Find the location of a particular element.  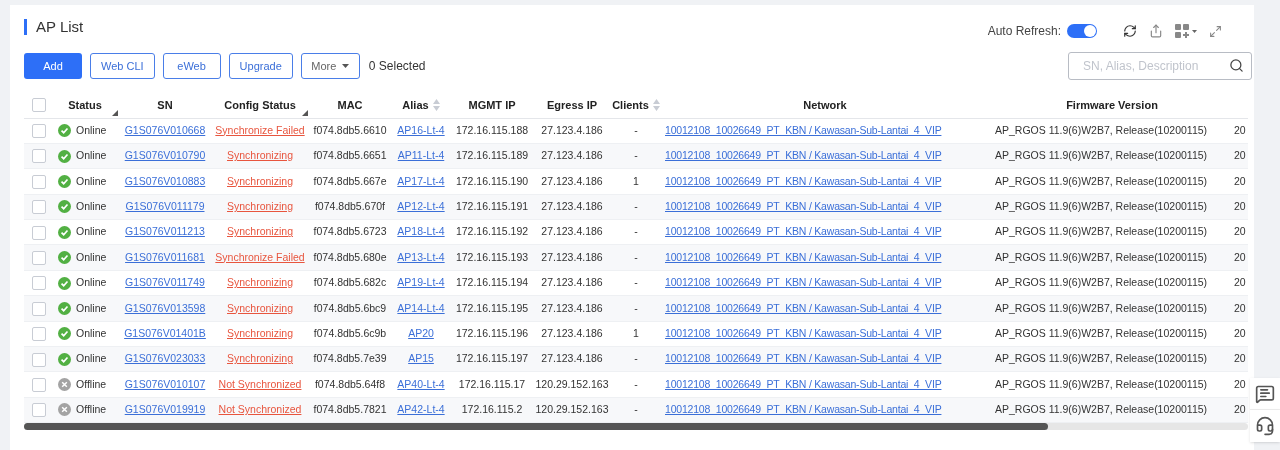

status-text: Online is located at coordinates (91, 359).